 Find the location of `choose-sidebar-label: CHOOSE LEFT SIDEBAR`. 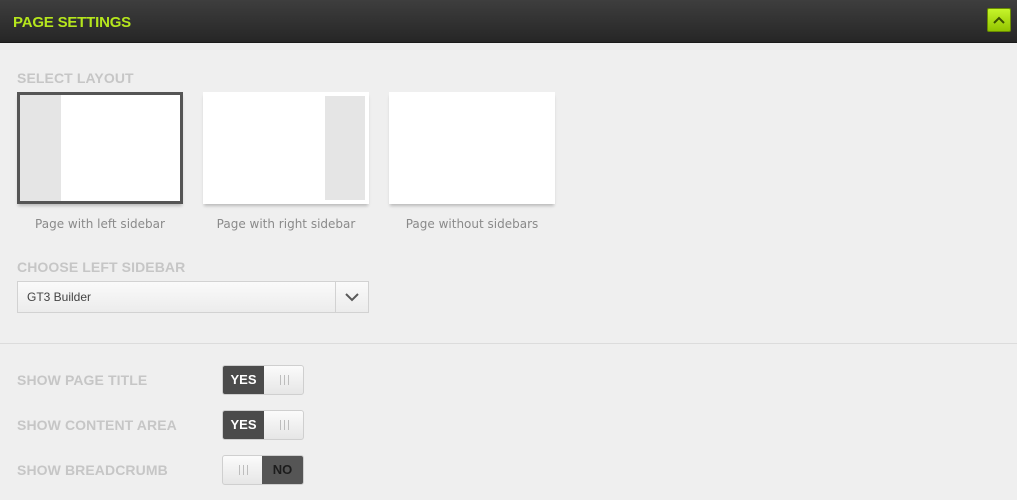

choose-sidebar-label: CHOOSE LEFT SIDEBAR is located at coordinates (101, 267).